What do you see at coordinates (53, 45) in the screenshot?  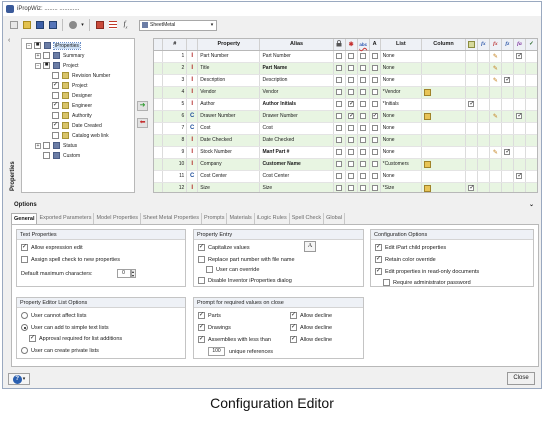 I see `tree-node: − ■ iProperties` at bounding box center [53, 45].